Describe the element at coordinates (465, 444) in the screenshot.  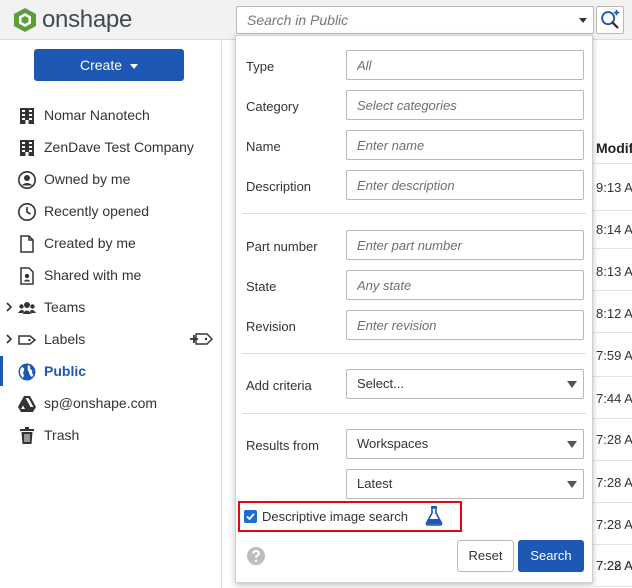
I see `results-from-select: Workspaces` at that location.